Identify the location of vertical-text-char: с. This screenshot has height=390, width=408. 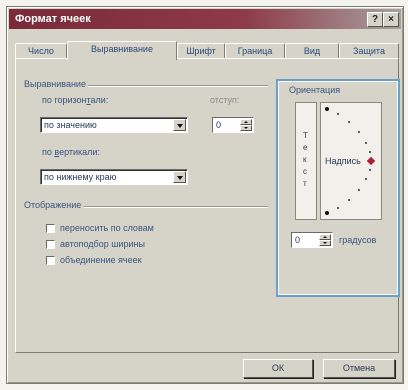
(305, 171).